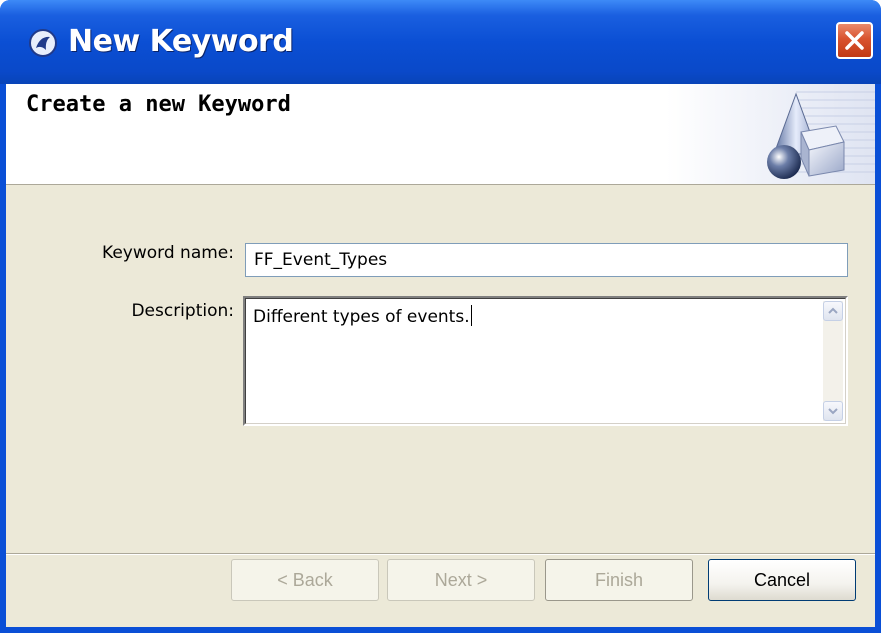 This screenshot has height=633, width=881. What do you see at coordinates (168, 253) in the screenshot?
I see `keyword-name-label: Keyword name:` at bounding box center [168, 253].